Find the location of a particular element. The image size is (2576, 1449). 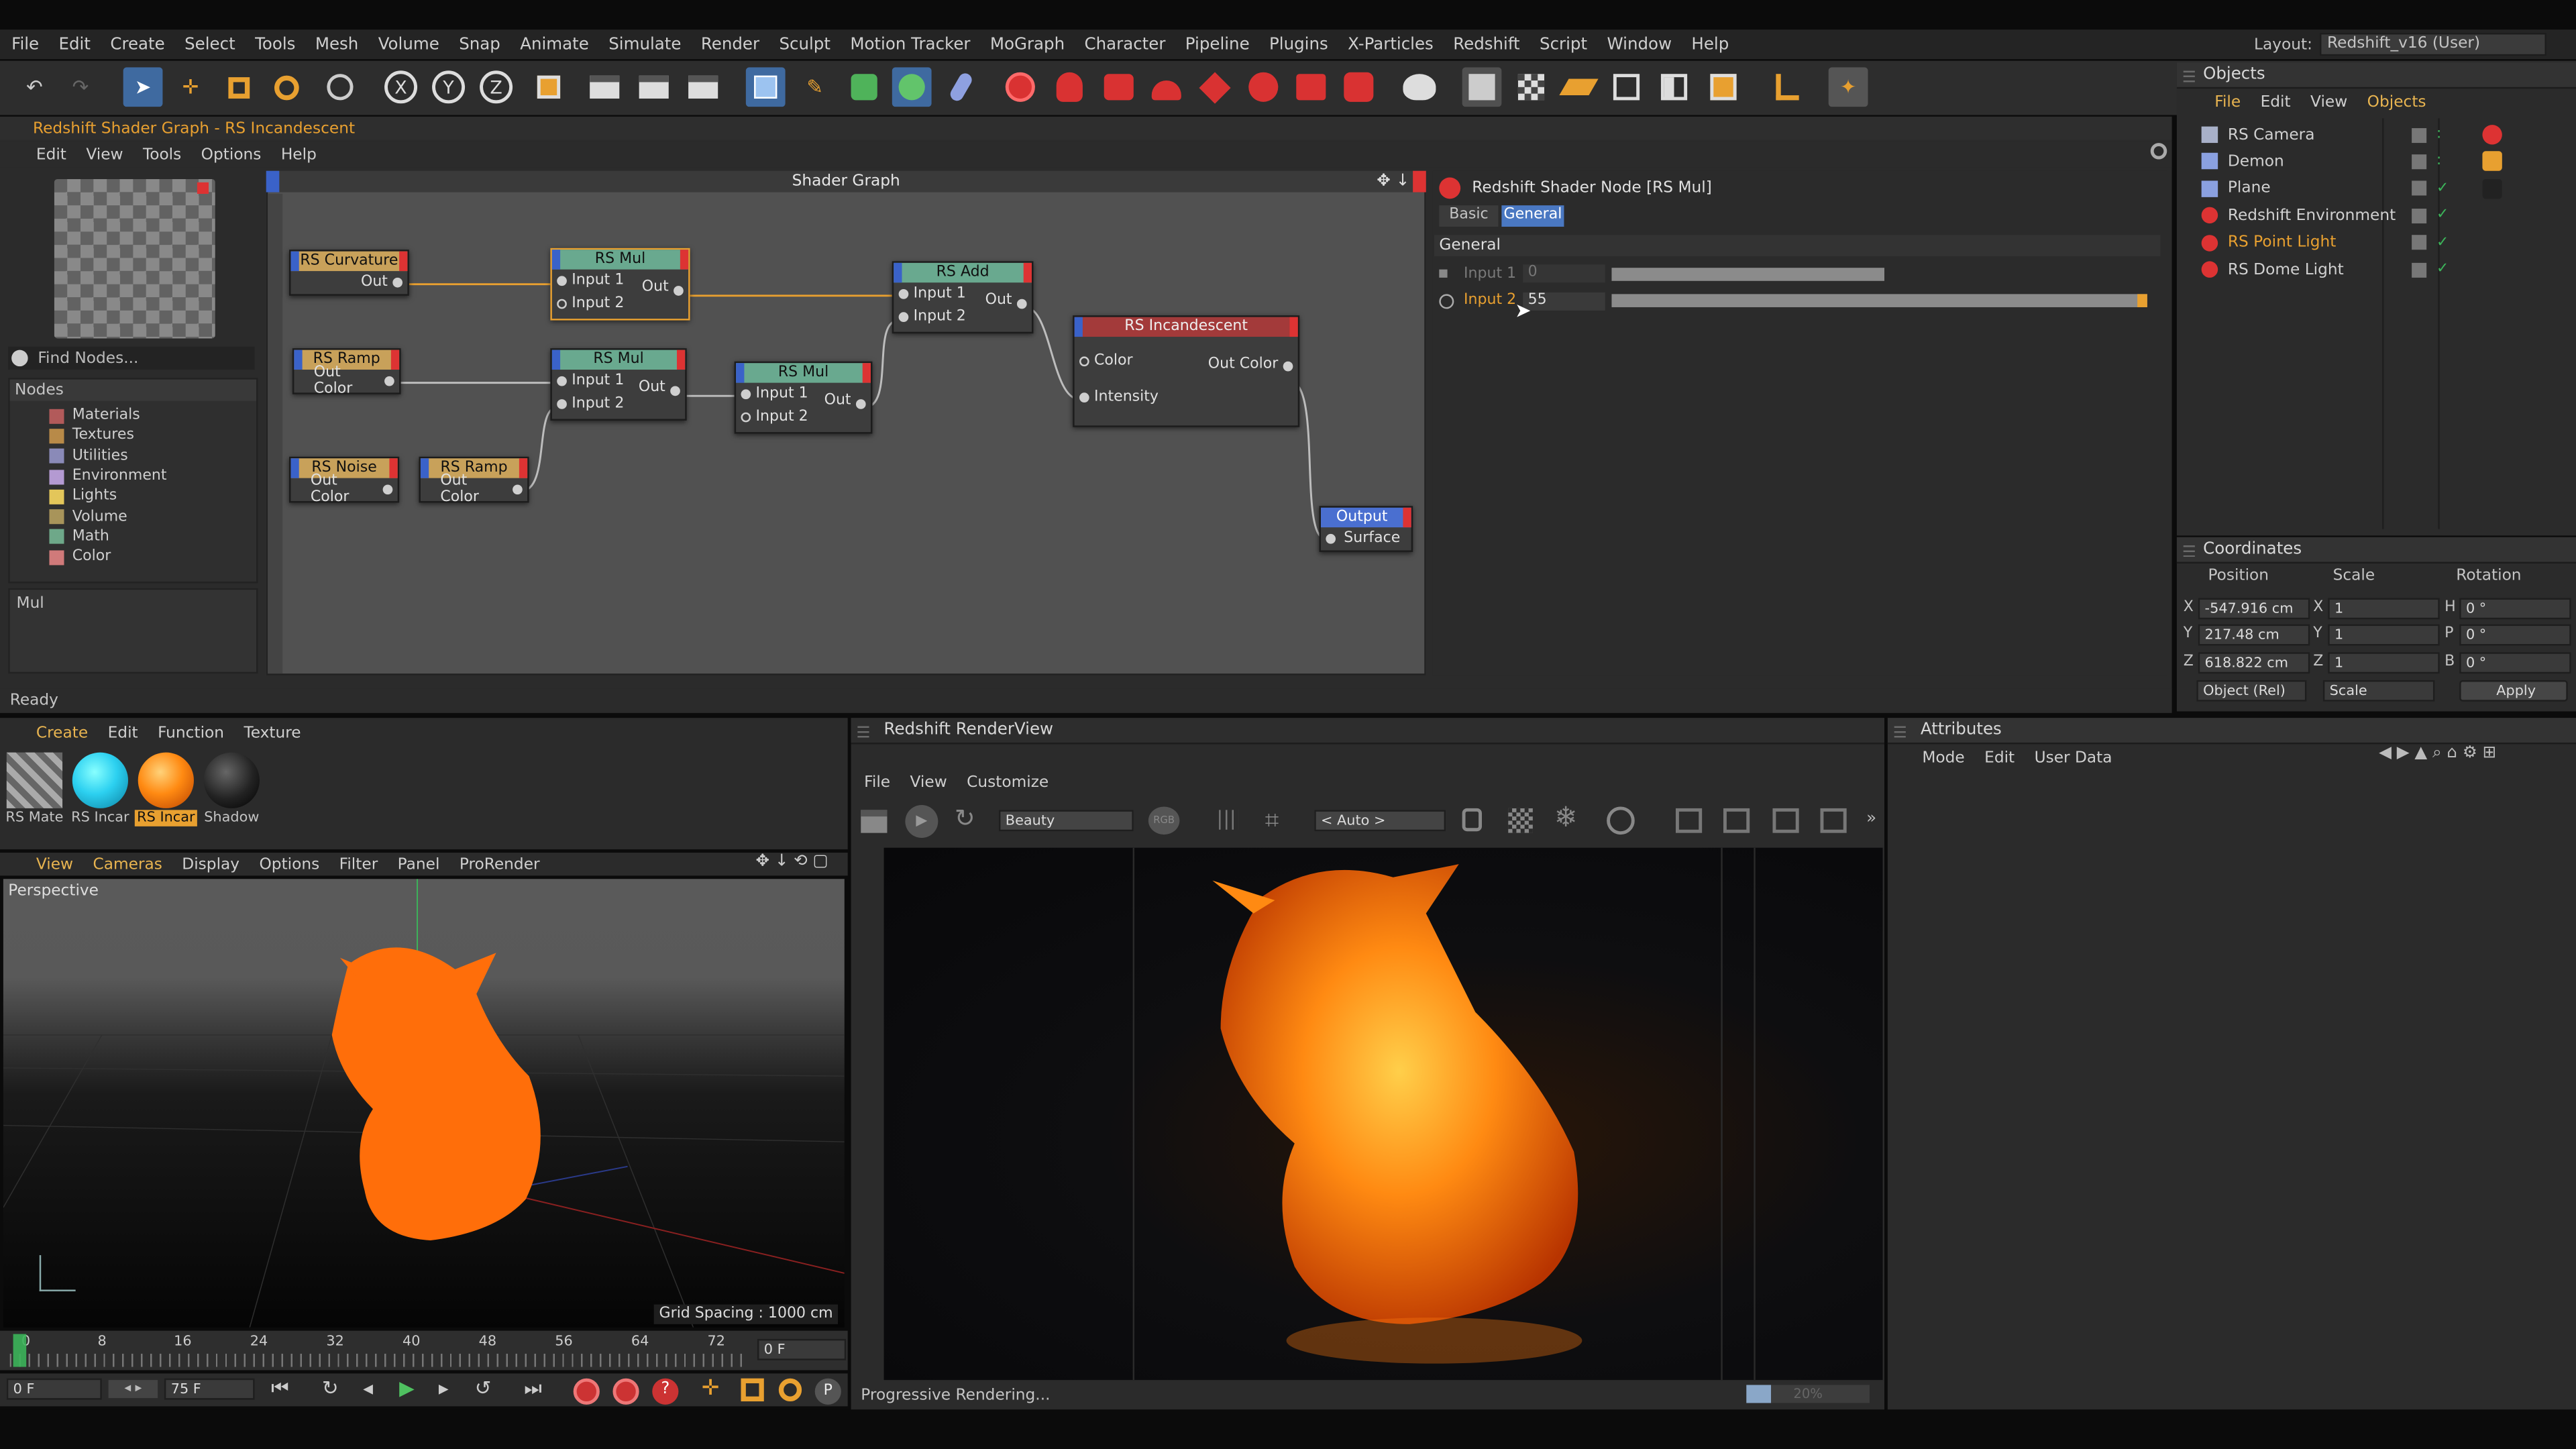

viewport-menu-options: Options is located at coordinates (289, 864).